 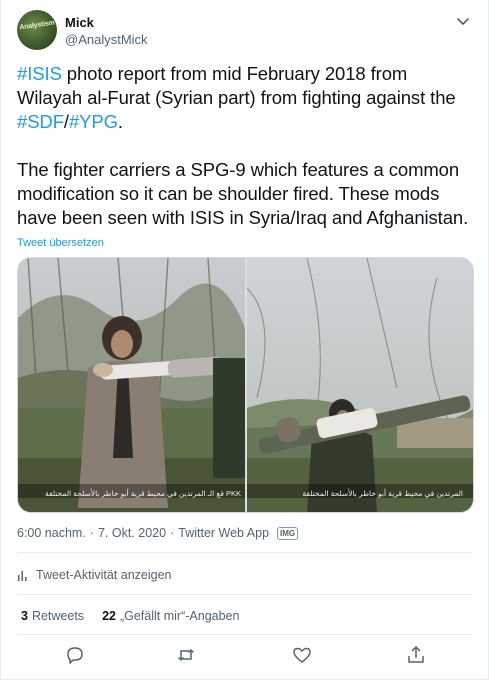 What do you see at coordinates (40, 121) in the screenshot?
I see `hashtag-sdf: #SDF` at bounding box center [40, 121].